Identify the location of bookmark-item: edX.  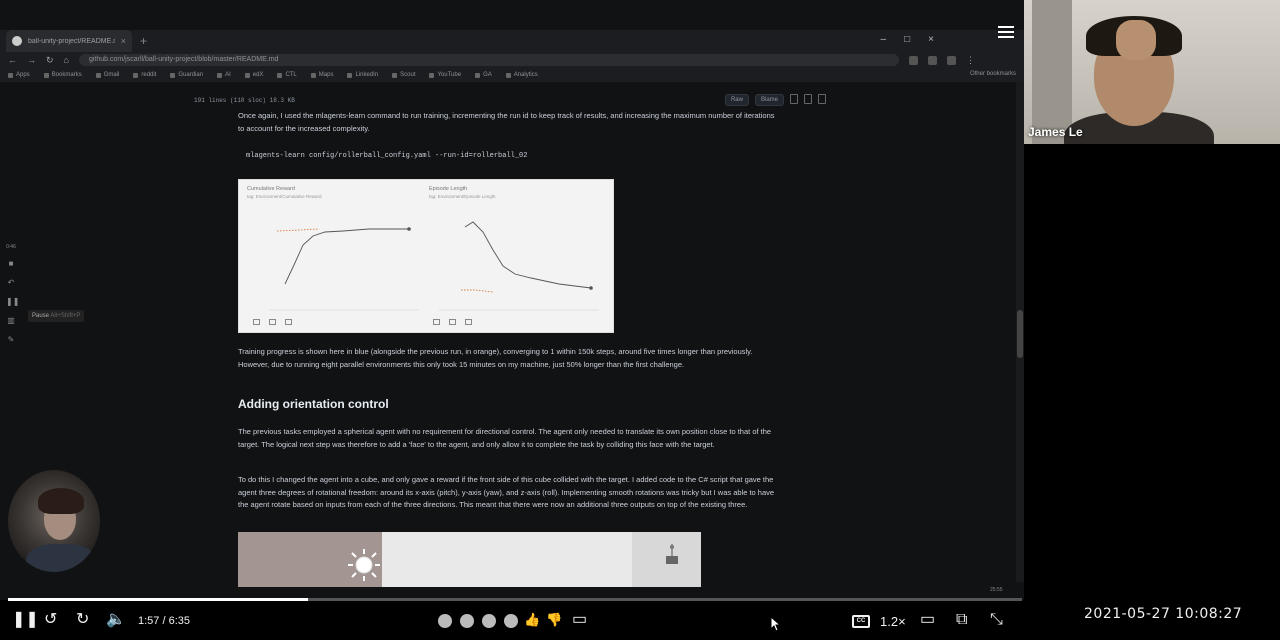
(253, 75).